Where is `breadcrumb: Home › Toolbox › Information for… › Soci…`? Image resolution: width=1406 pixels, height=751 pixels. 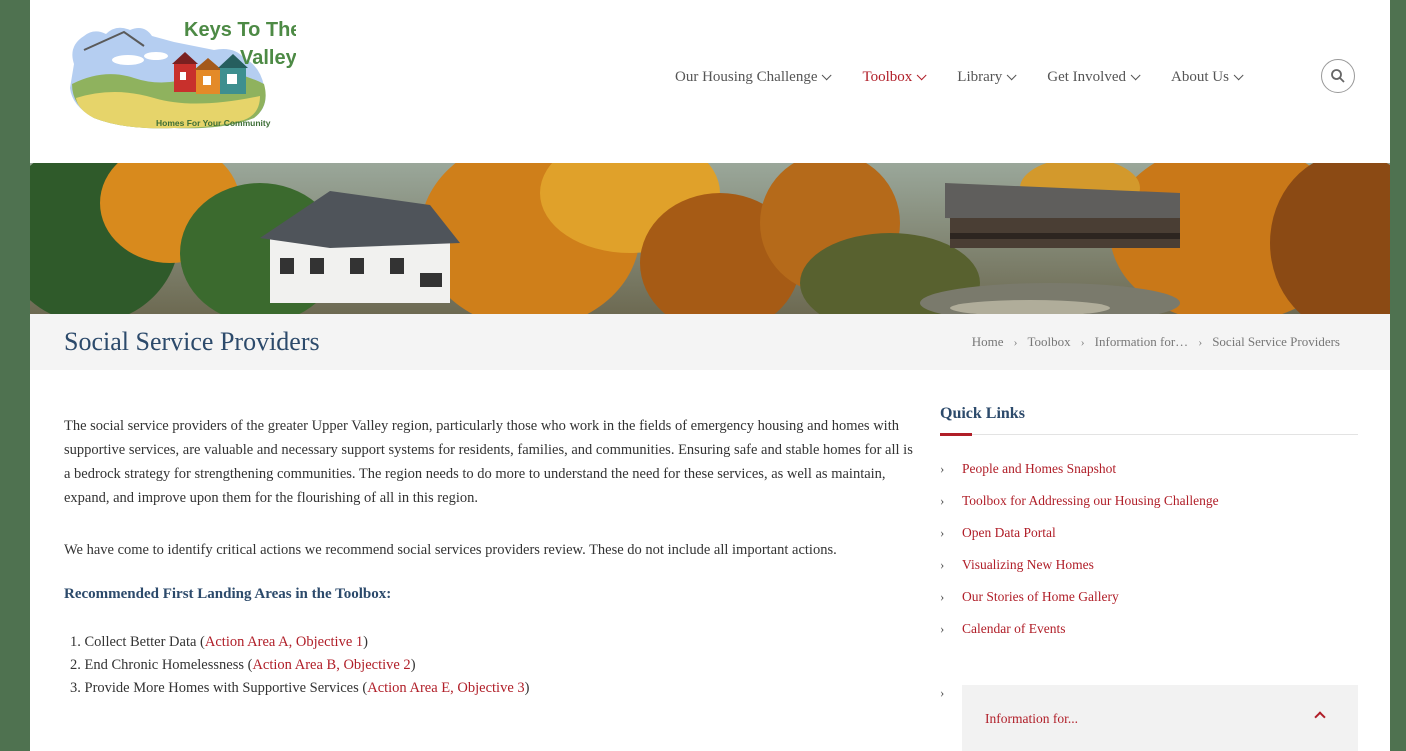
breadcrumb: Home › Toolbox › Information for… › Soci… is located at coordinates (1156, 342).